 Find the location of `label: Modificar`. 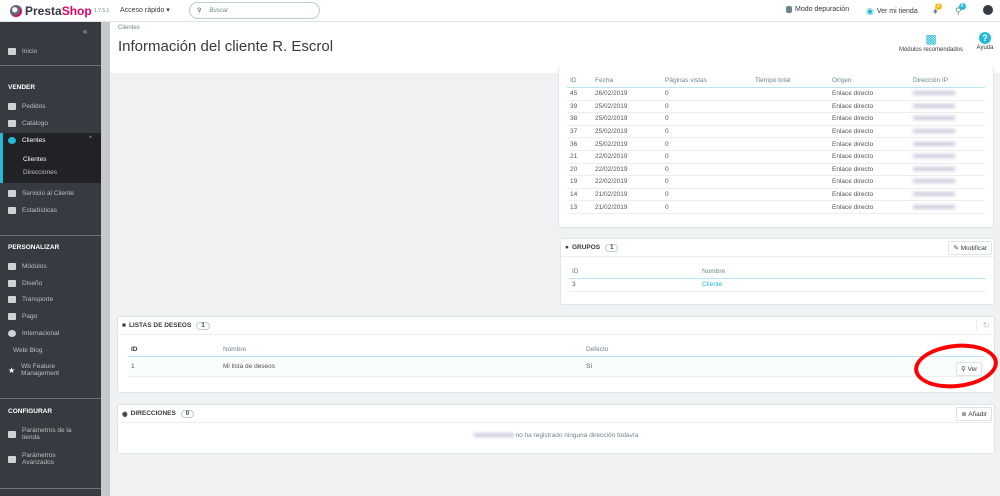

label: Modificar is located at coordinates (973, 248).